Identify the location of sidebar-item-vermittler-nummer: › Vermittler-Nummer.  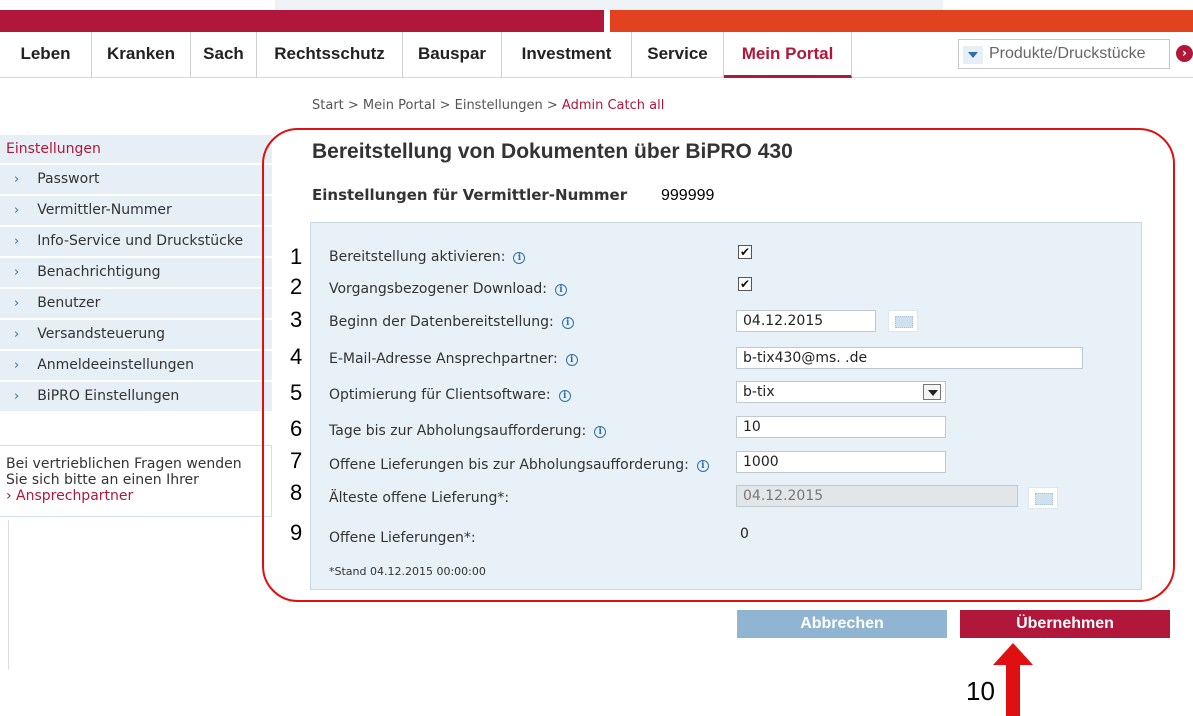
(136, 209).